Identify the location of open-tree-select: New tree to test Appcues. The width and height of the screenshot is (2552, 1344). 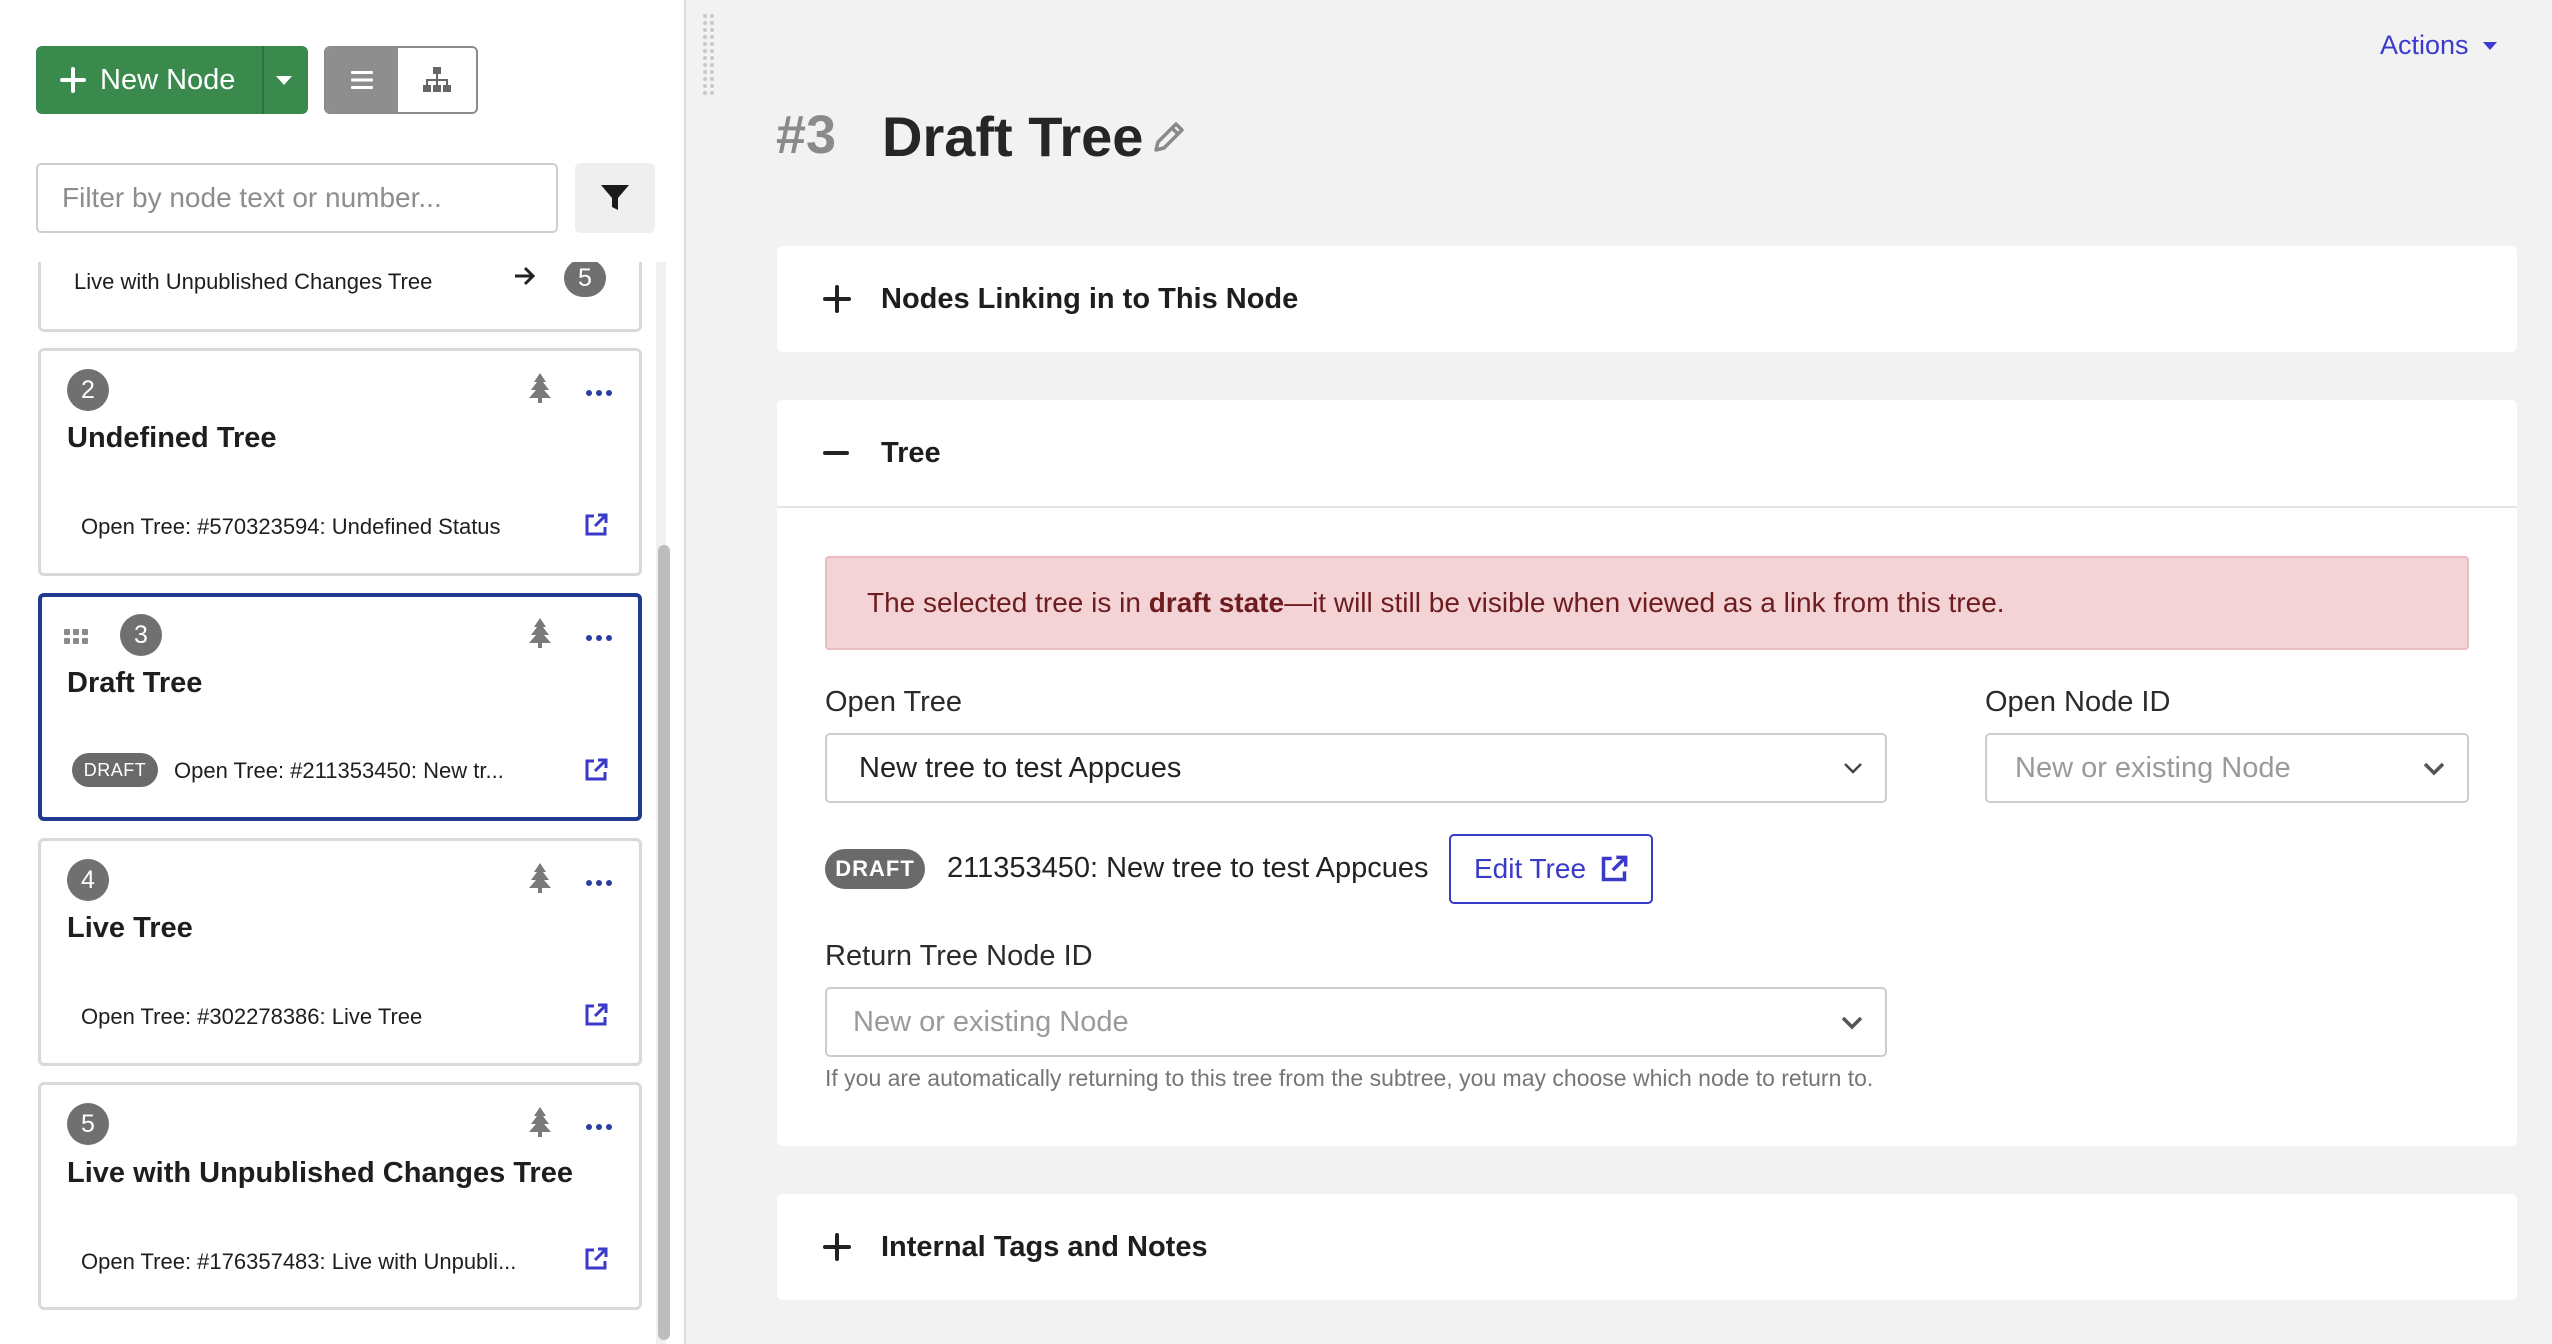
(1356, 768).